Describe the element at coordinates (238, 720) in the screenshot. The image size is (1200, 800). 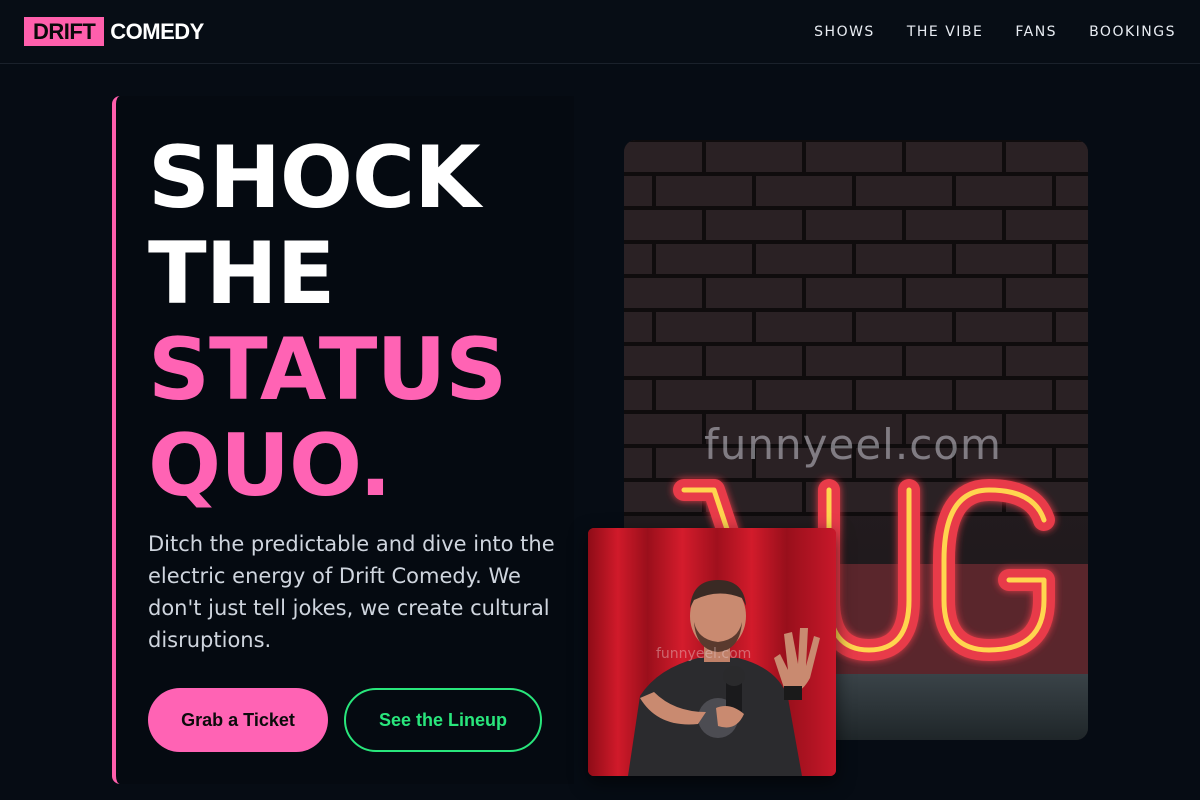
I see `grab-ticket-button: Grab a Ticket` at that location.